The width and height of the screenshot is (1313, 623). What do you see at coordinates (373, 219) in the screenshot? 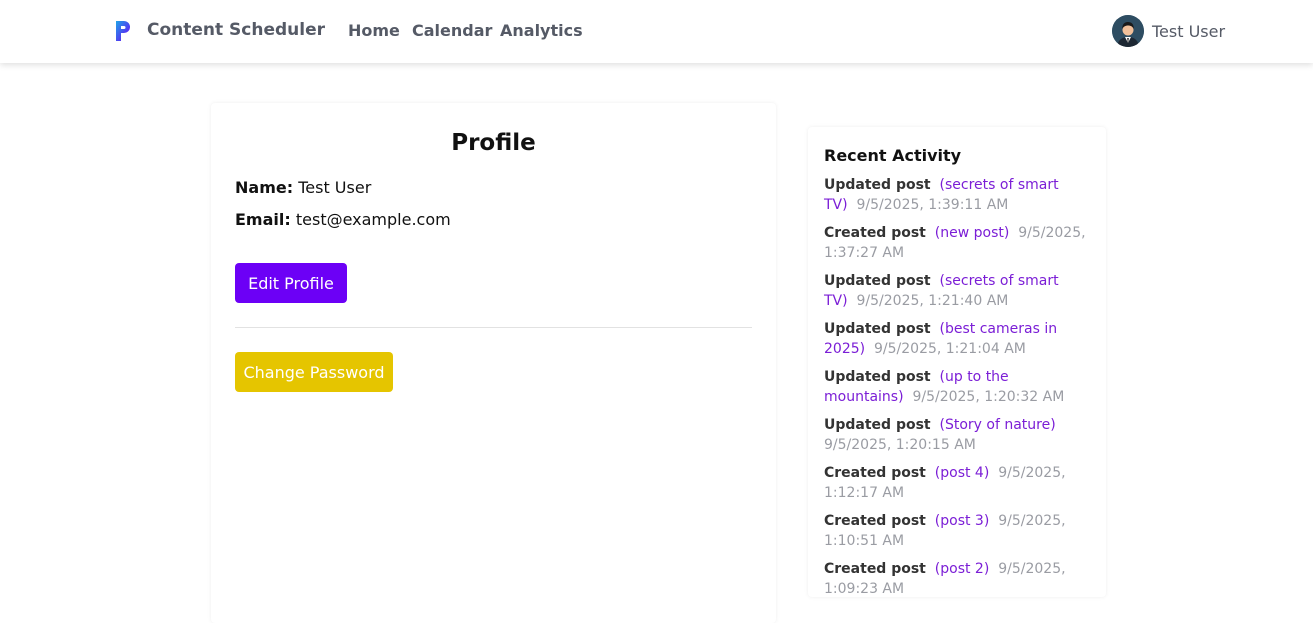
I see `email-value: test@example.com` at bounding box center [373, 219].